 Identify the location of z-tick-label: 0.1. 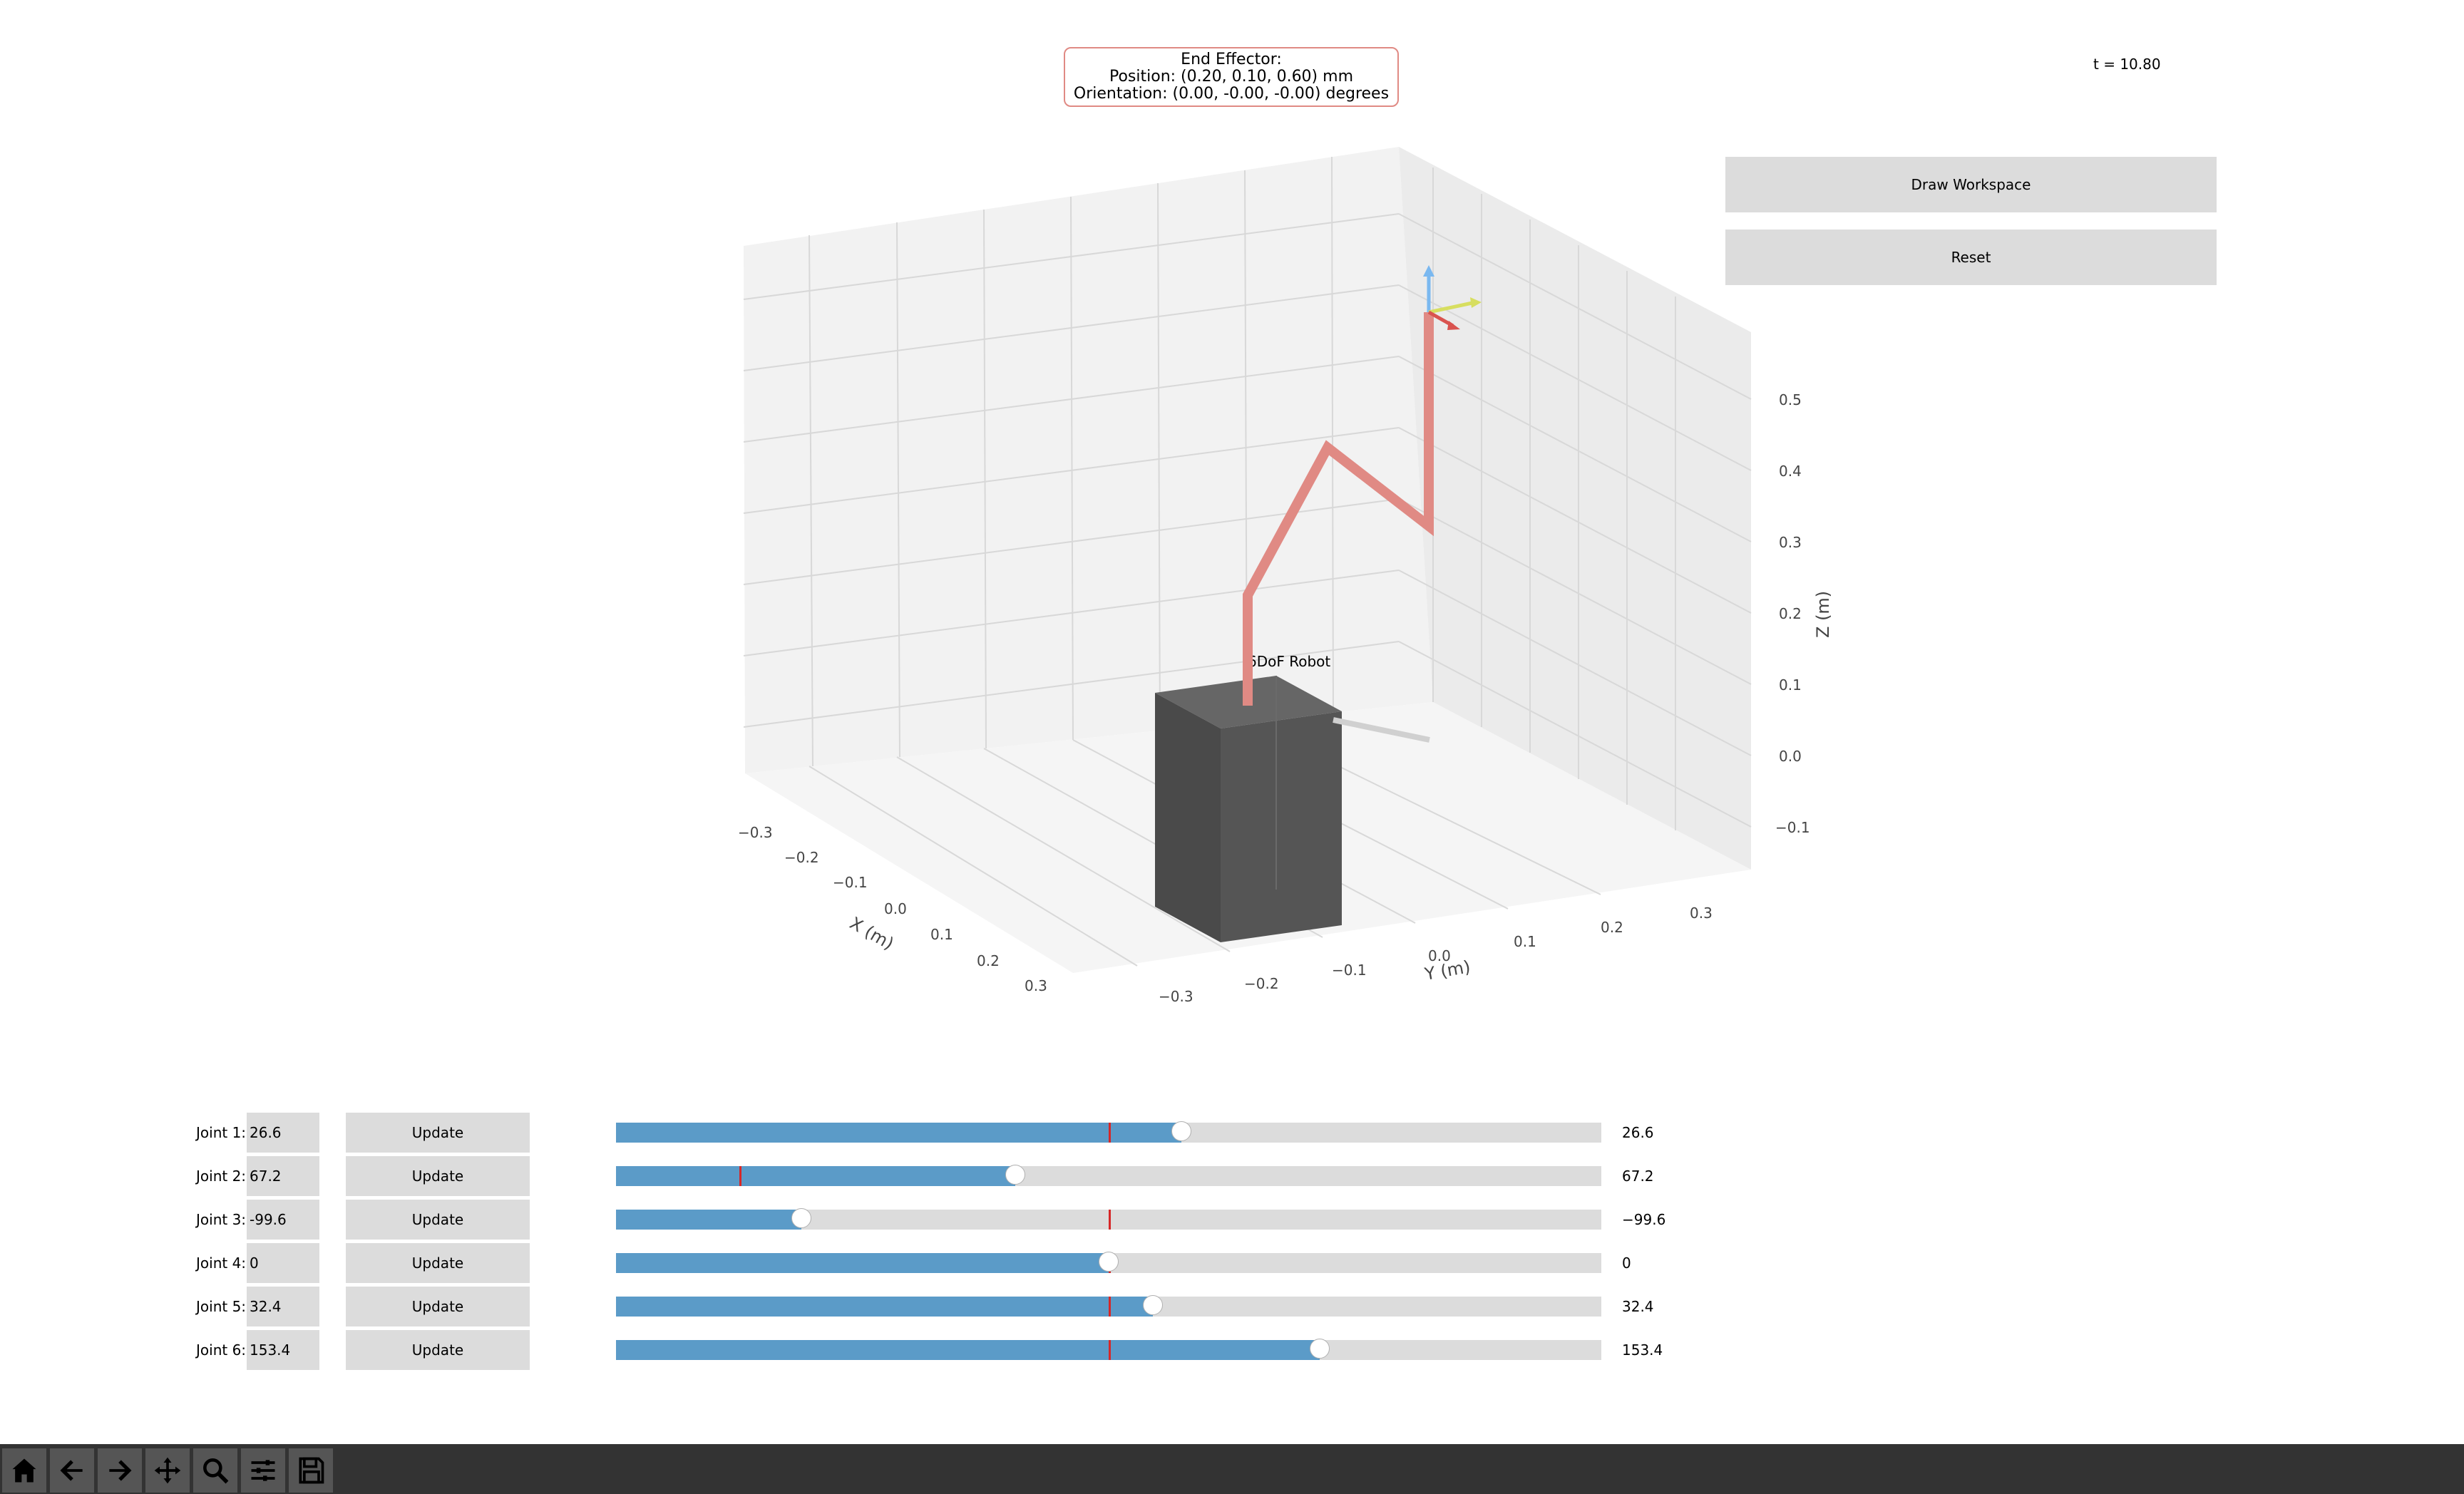
(1790, 685).